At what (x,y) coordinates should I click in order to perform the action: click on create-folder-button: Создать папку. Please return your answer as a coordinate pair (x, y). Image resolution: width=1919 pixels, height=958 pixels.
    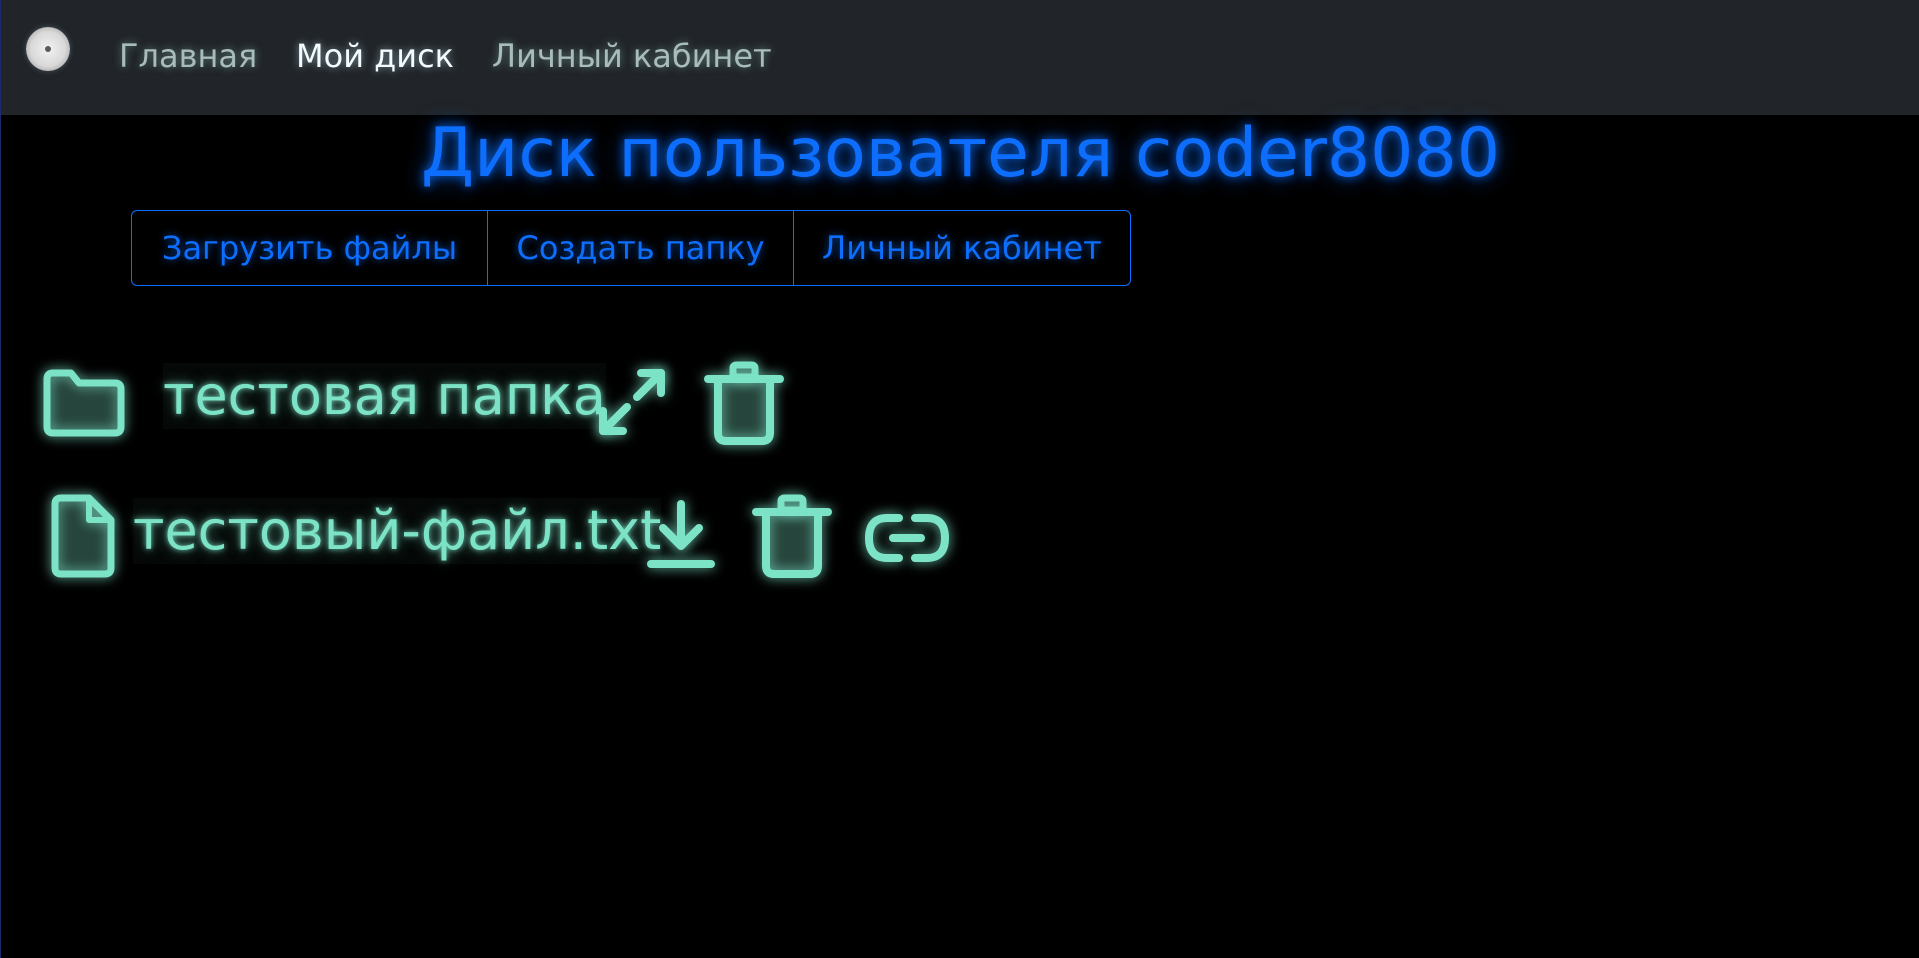
    Looking at the image, I should click on (640, 248).